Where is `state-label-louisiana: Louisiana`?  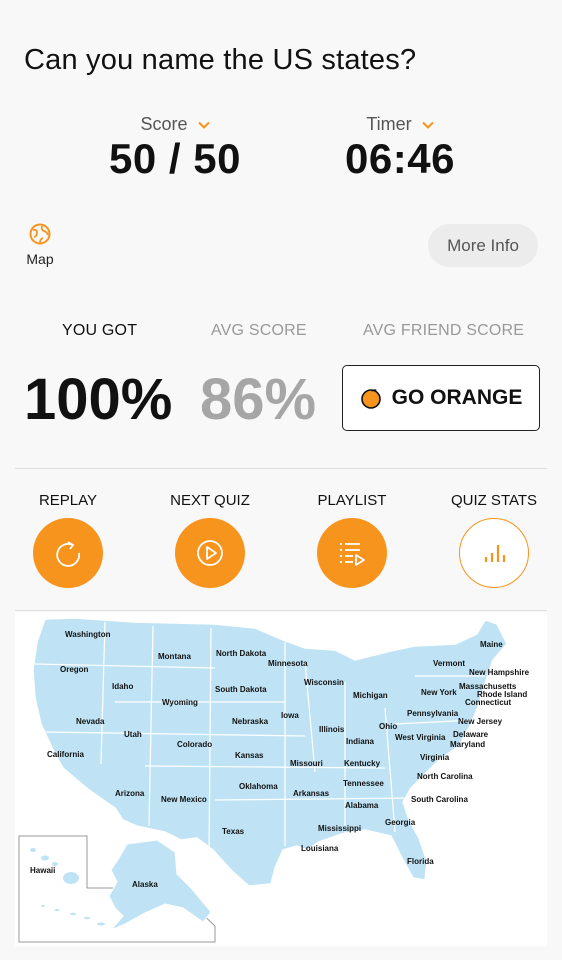
state-label-louisiana: Louisiana is located at coordinates (319, 848).